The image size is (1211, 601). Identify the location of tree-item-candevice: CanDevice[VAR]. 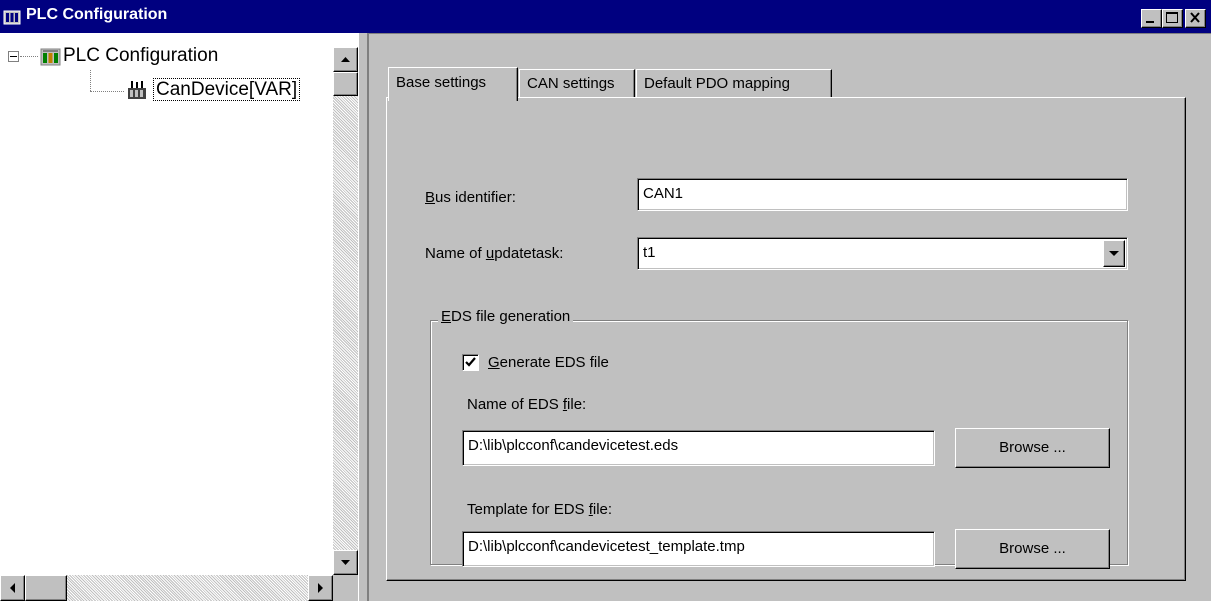
(227, 89).